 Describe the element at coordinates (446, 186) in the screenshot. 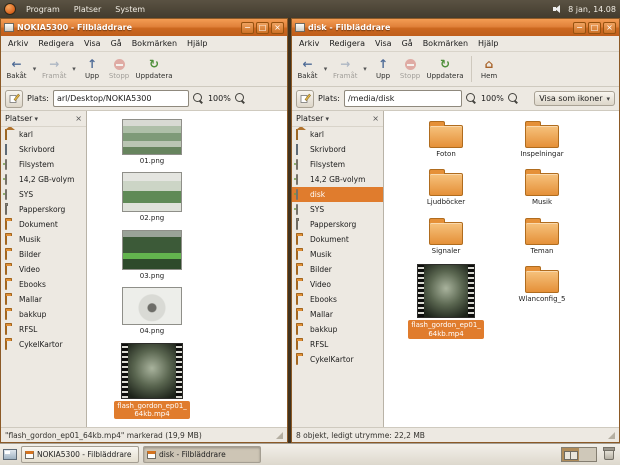

I see `folder-item: Ljudböcker` at that location.